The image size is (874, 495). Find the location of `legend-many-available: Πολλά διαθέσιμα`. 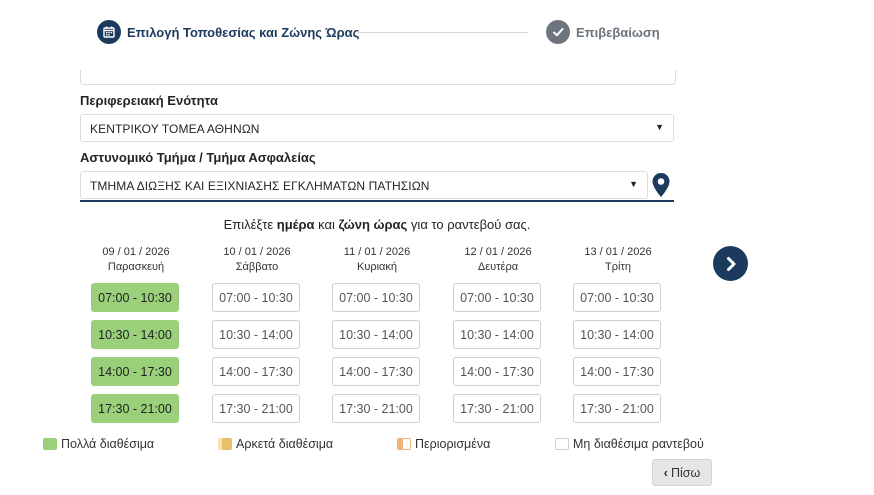

legend-many-available: Πολλά διαθέσιμα is located at coordinates (98, 444).